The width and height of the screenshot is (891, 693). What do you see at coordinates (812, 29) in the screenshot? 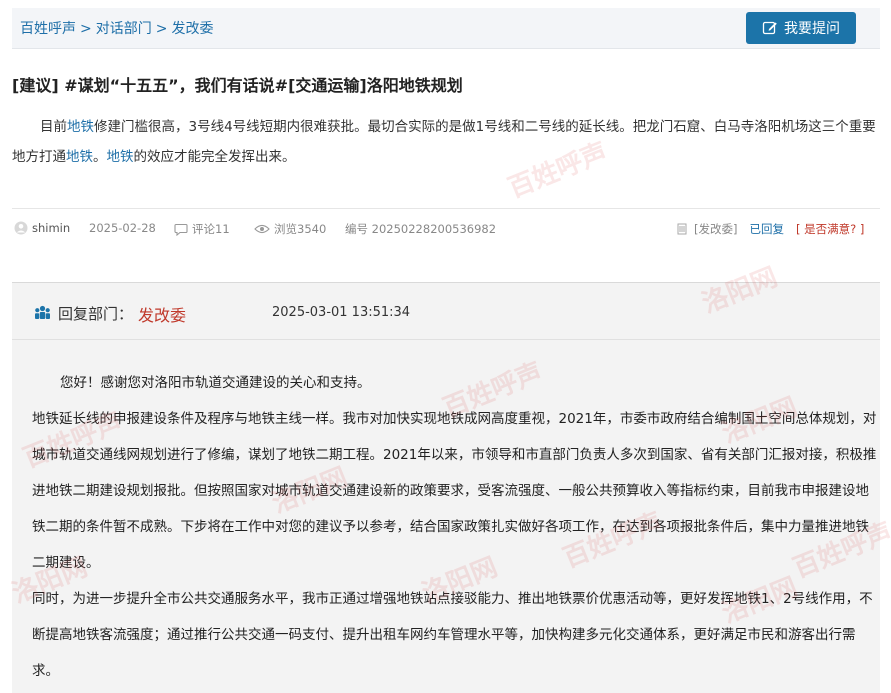
I see `ask-question-label: 我要提问` at bounding box center [812, 29].